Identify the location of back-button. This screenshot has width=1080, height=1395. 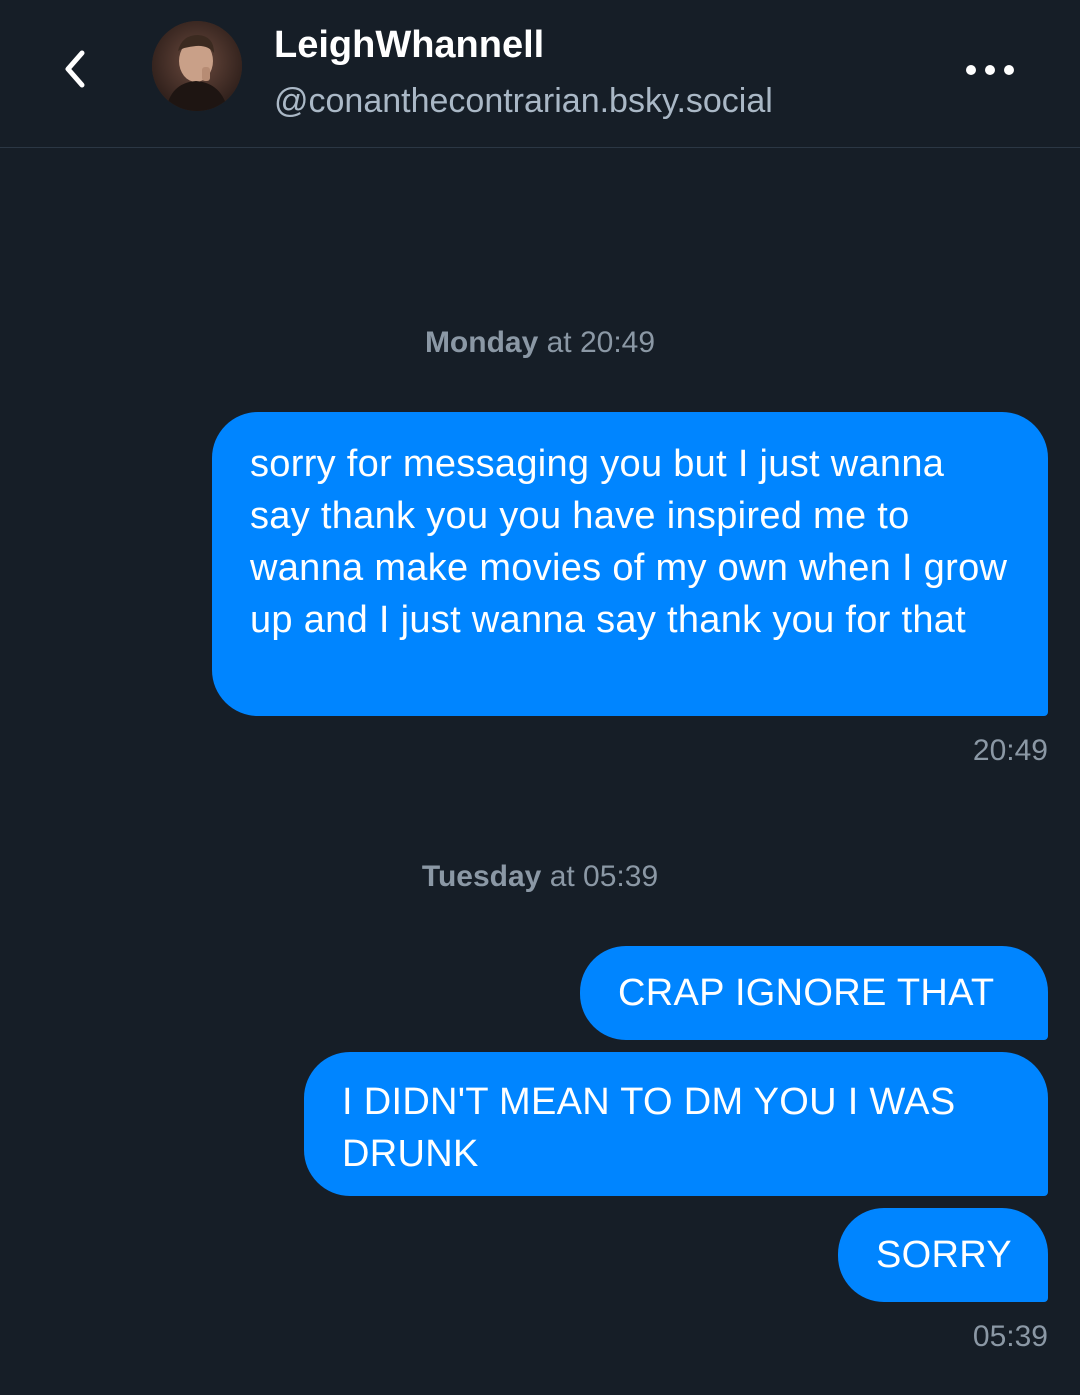
(75, 69).